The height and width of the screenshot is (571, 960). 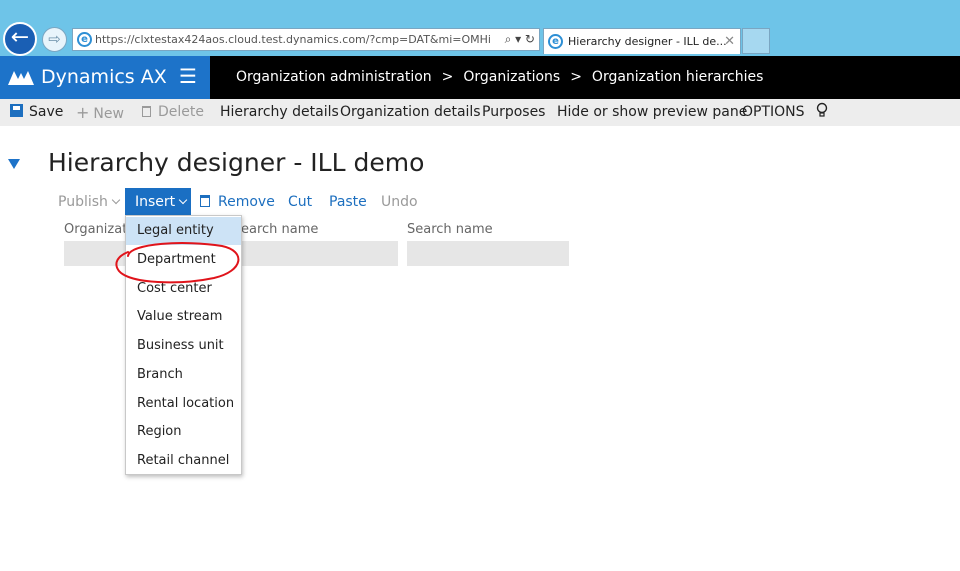 I want to click on menu-item-retail-channel: Retail channel, so click(x=183, y=461).